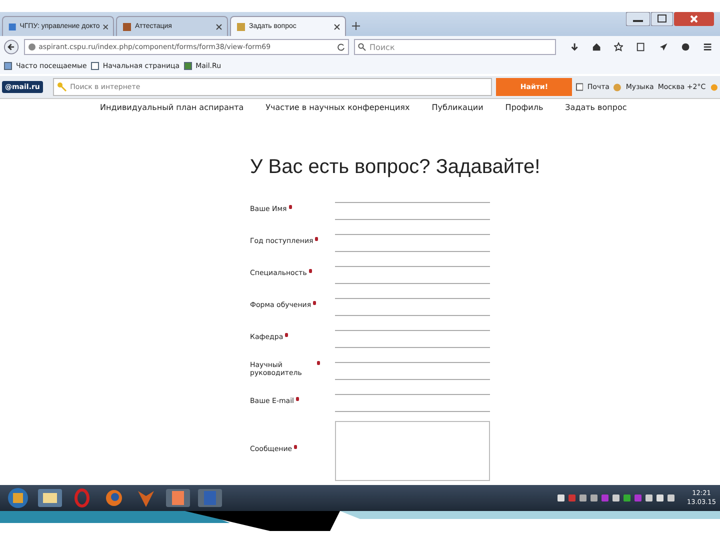 This screenshot has width=720, height=540. I want to click on maximize-button, so click(662, 19).